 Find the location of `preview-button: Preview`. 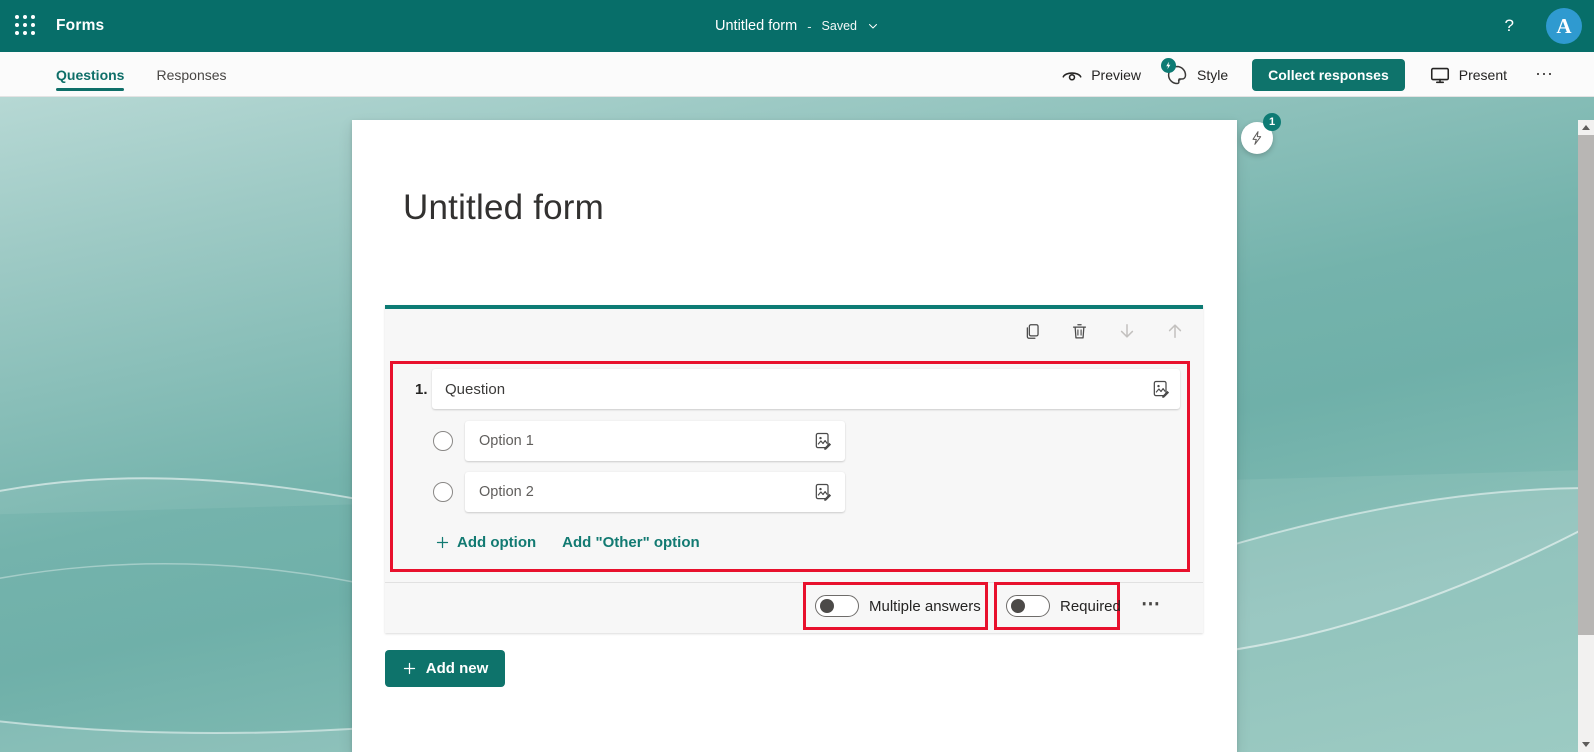

preview-button: Preview is located at coordinates (1101, 75).